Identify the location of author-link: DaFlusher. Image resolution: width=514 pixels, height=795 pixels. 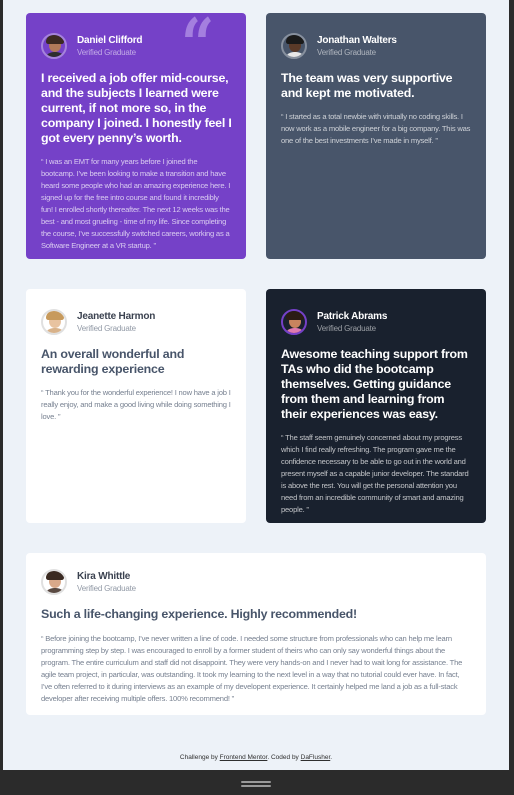
(316, 757).